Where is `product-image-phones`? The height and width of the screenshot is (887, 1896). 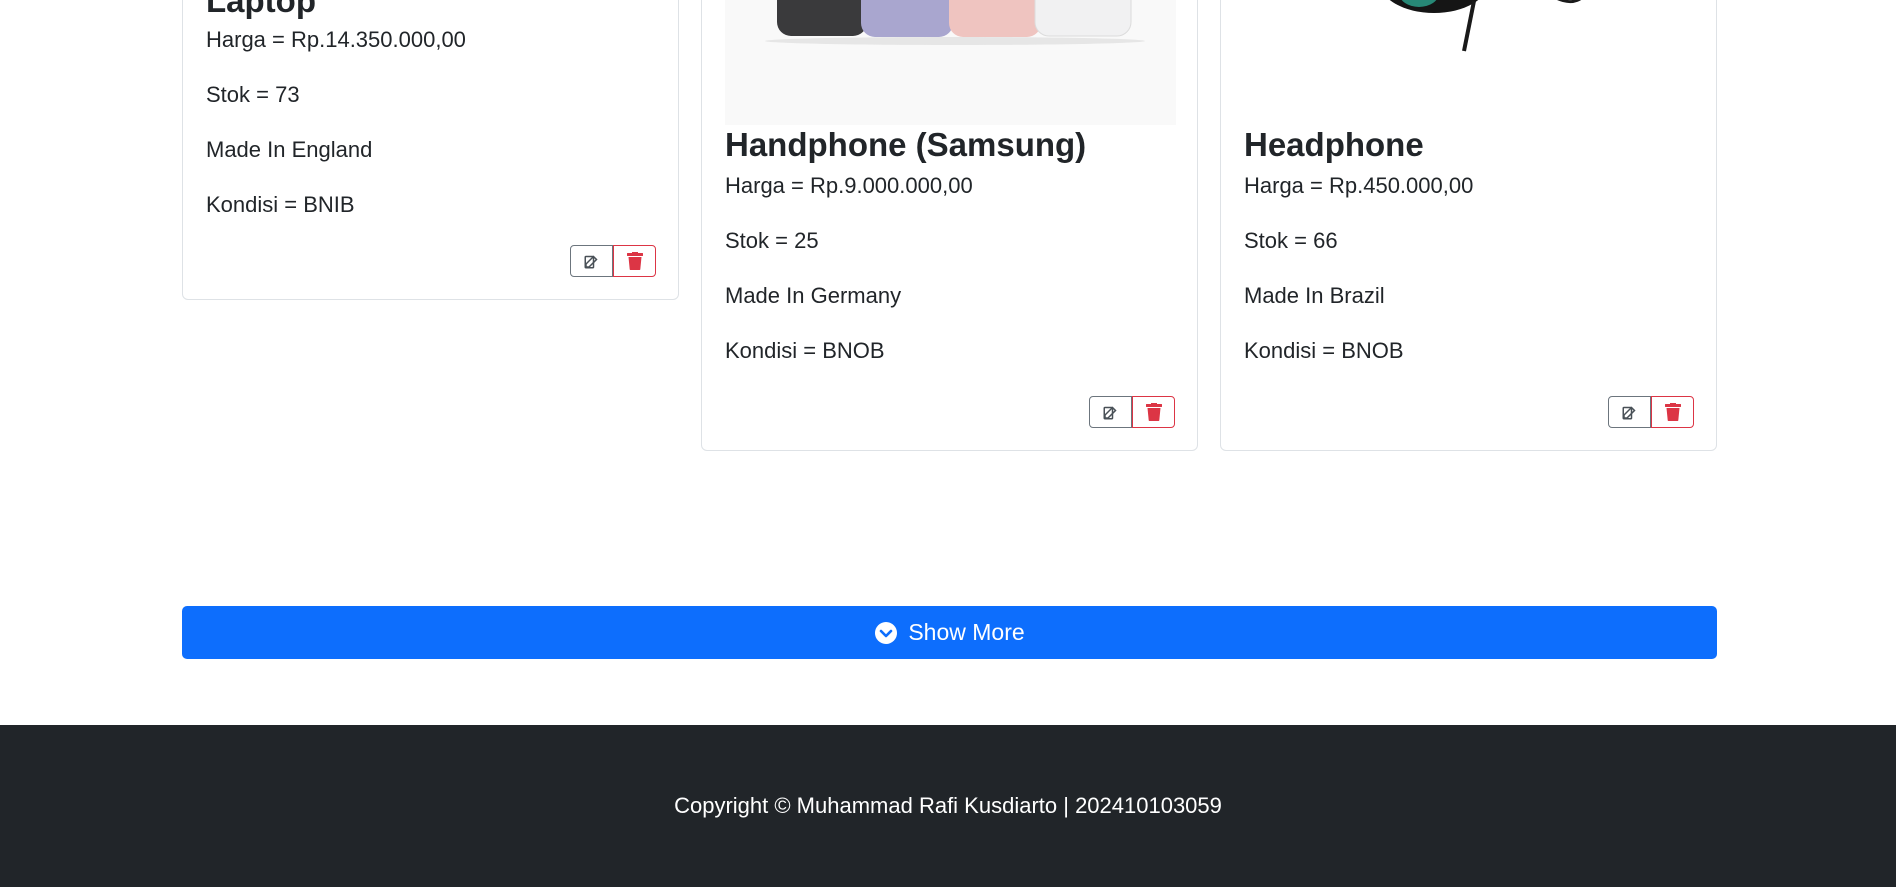 product-image-phones is located at coordinates (950, 62).